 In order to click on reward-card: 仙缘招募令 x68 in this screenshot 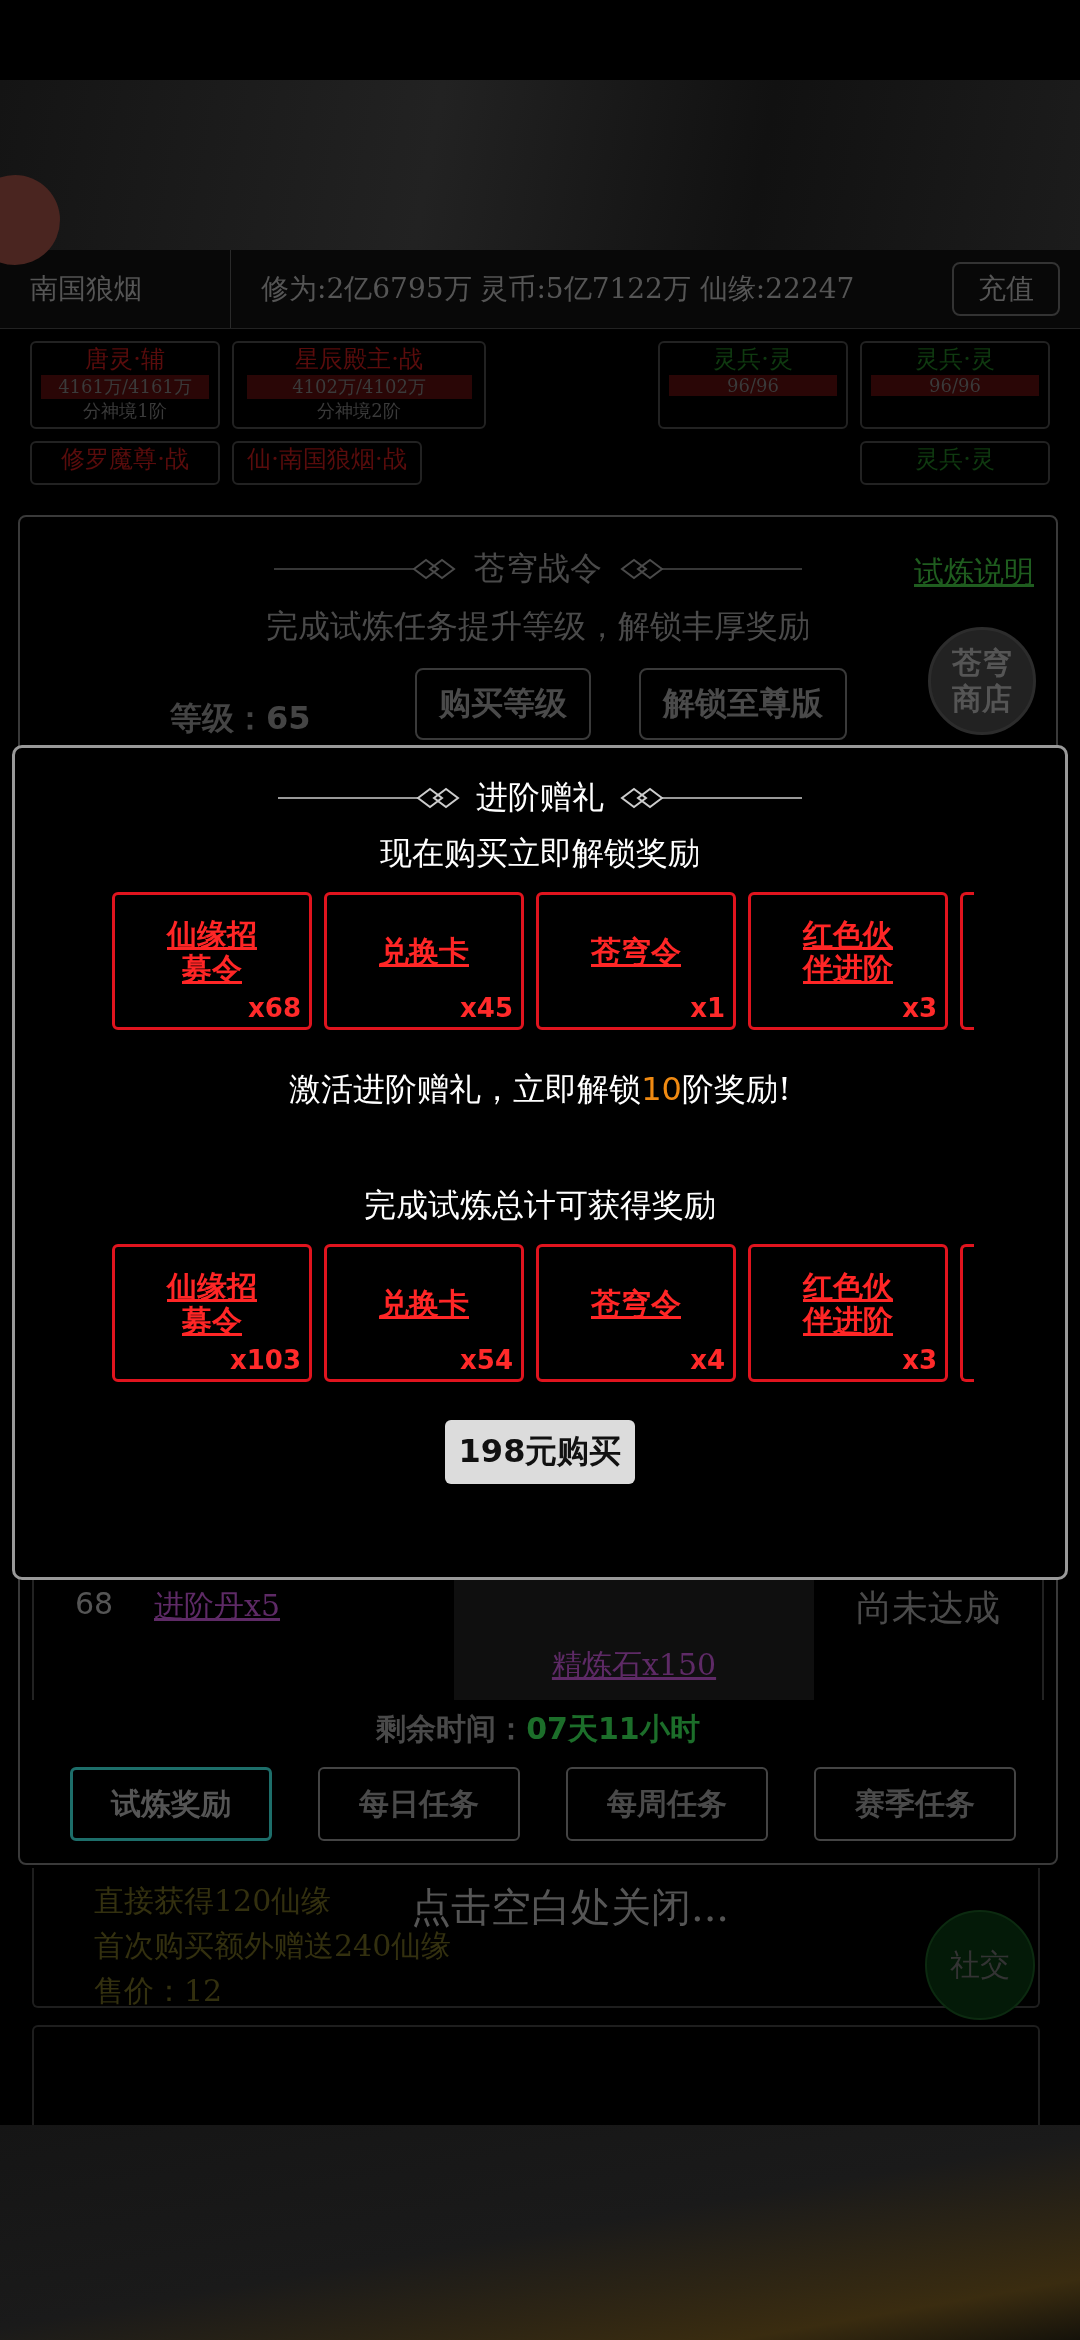, I will do `click(212, 961)`.